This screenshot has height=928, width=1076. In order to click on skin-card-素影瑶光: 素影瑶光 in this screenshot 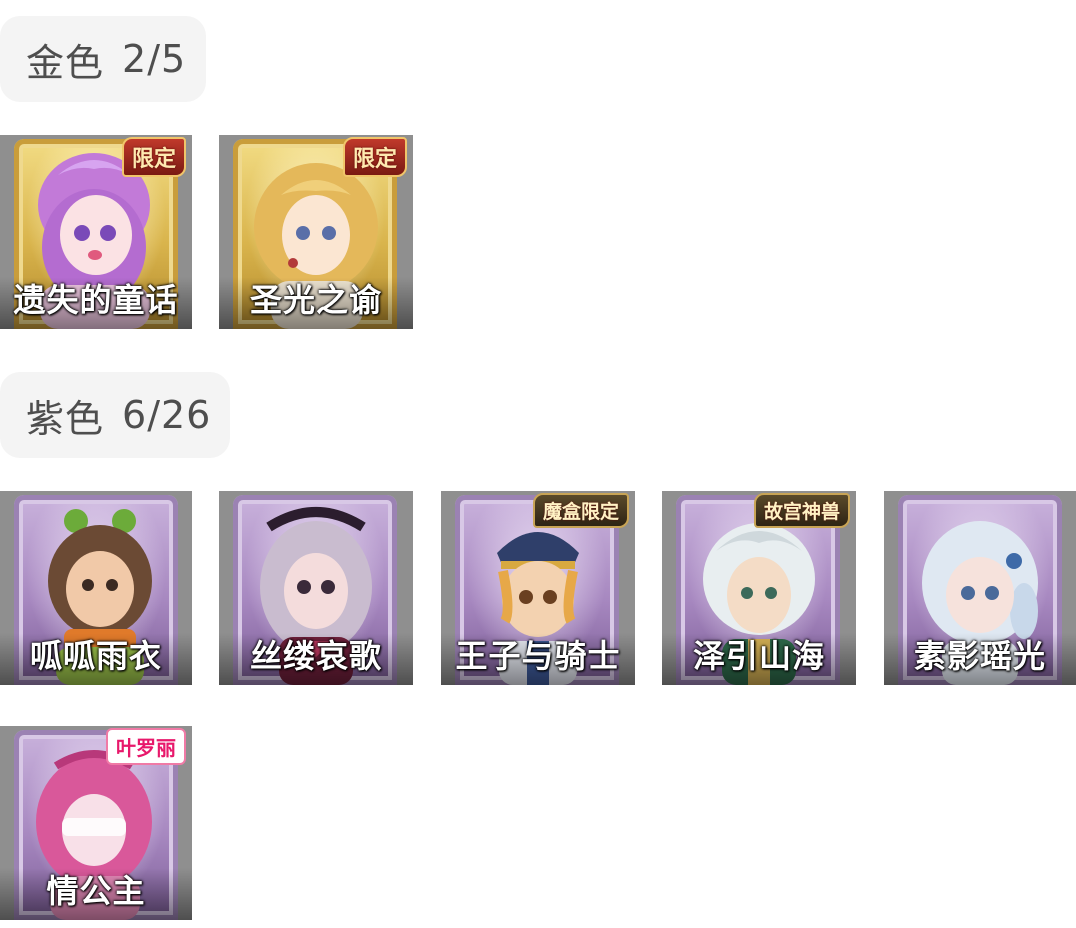, I will do `click(980, 588)`.